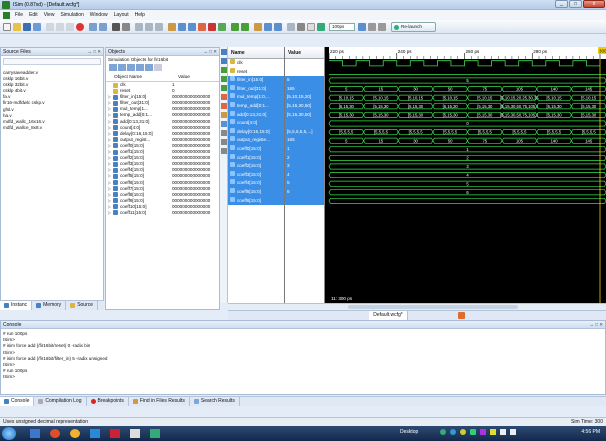 The width and height of the screenshot is (606, 441). Describe the element at coordinates (235, 27) in the screenshot. I see `prev-transition-icon` at that location.